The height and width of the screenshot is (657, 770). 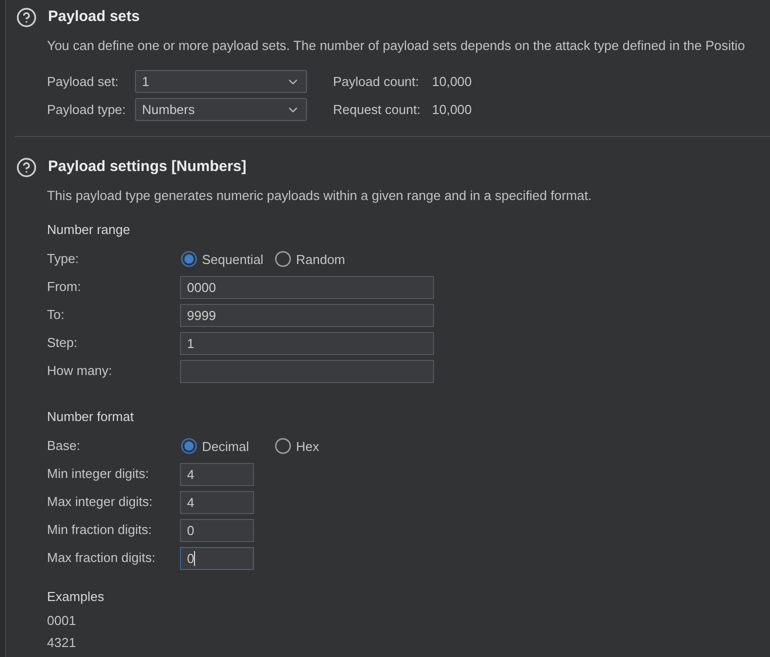 I want to click on group-title: Number format, so click(x=90, y=417).